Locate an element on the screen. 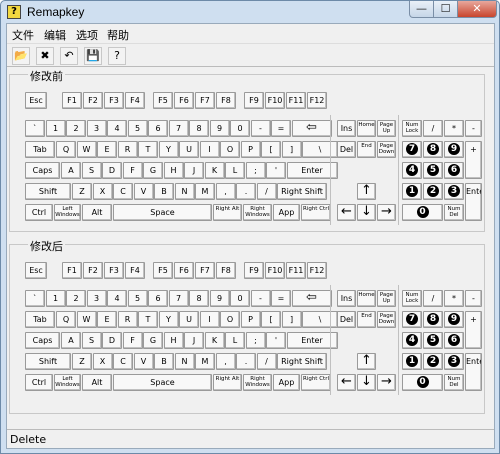  before-key-row1-12: = is located at coordinates (281, 128).